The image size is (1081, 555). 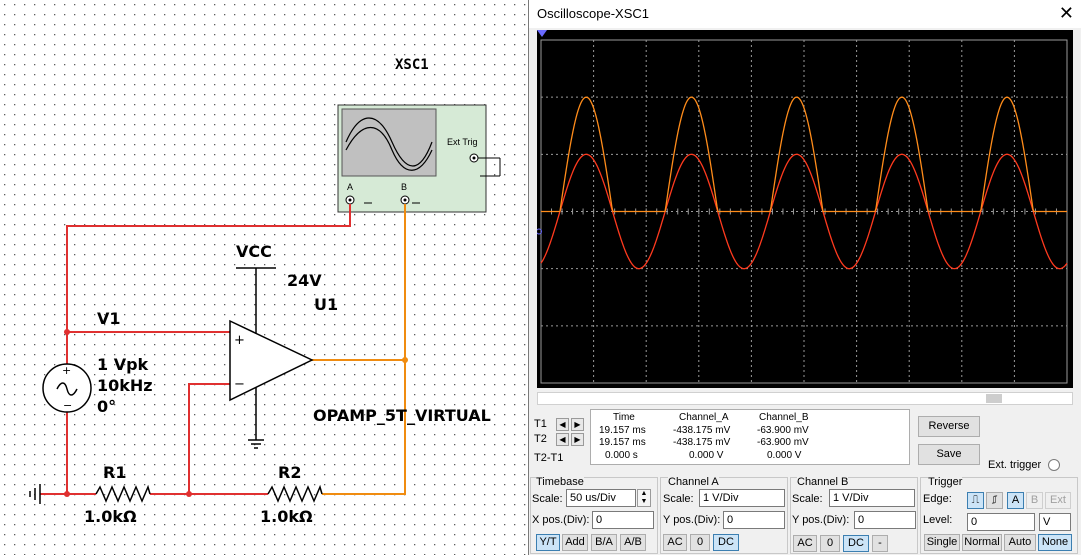 I want to click on t2-right-arrow-icon: ▶, so click(x=577, y=439).